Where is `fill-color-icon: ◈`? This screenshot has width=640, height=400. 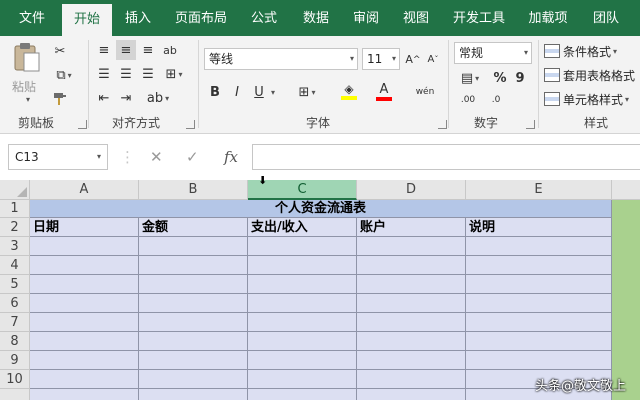
fill-color-icon: ◈ is located at coordinates (349, 91).